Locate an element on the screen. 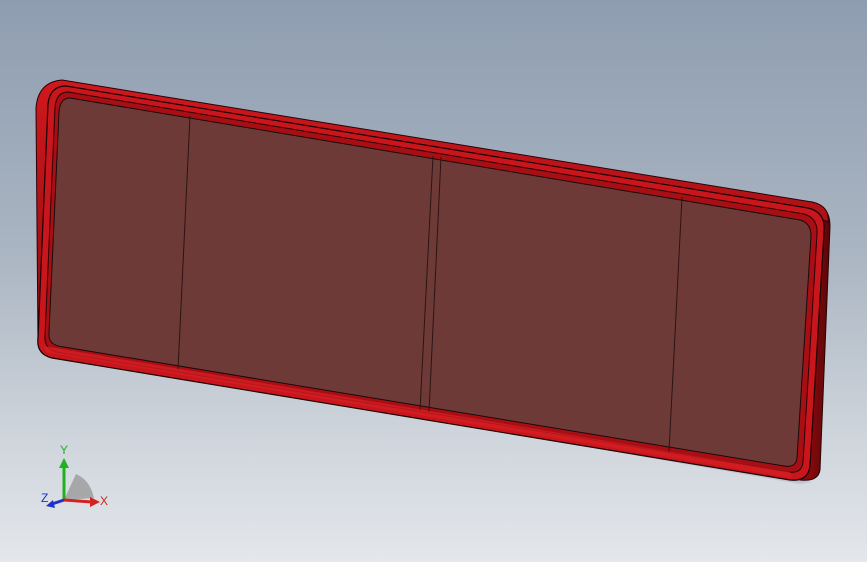  y-axis-label: Y is located at coordinates (64, 450).